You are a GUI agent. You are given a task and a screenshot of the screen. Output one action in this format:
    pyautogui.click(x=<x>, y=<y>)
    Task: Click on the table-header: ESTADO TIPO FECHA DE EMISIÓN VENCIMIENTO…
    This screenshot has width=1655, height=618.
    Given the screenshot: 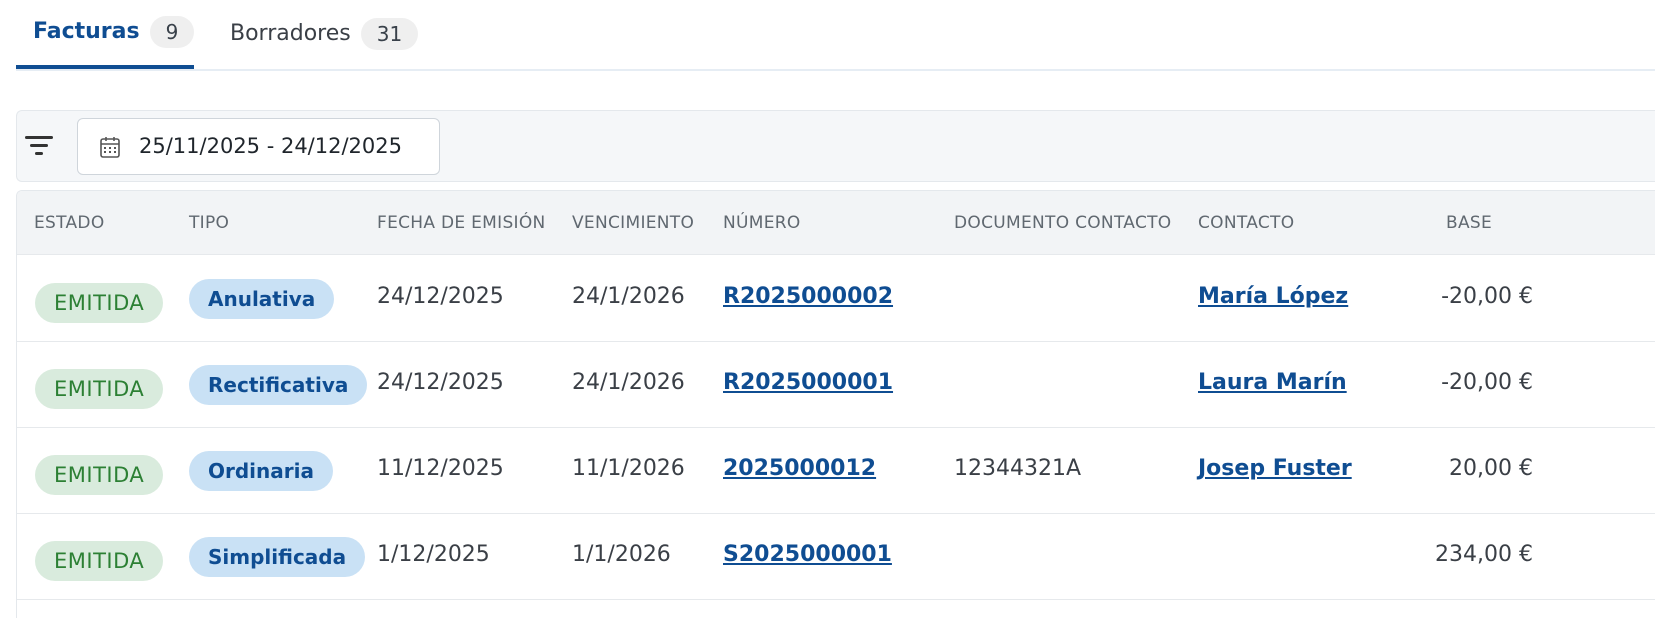 What is the action you would take?
    pyautogui.click(x=836, y=223)
    